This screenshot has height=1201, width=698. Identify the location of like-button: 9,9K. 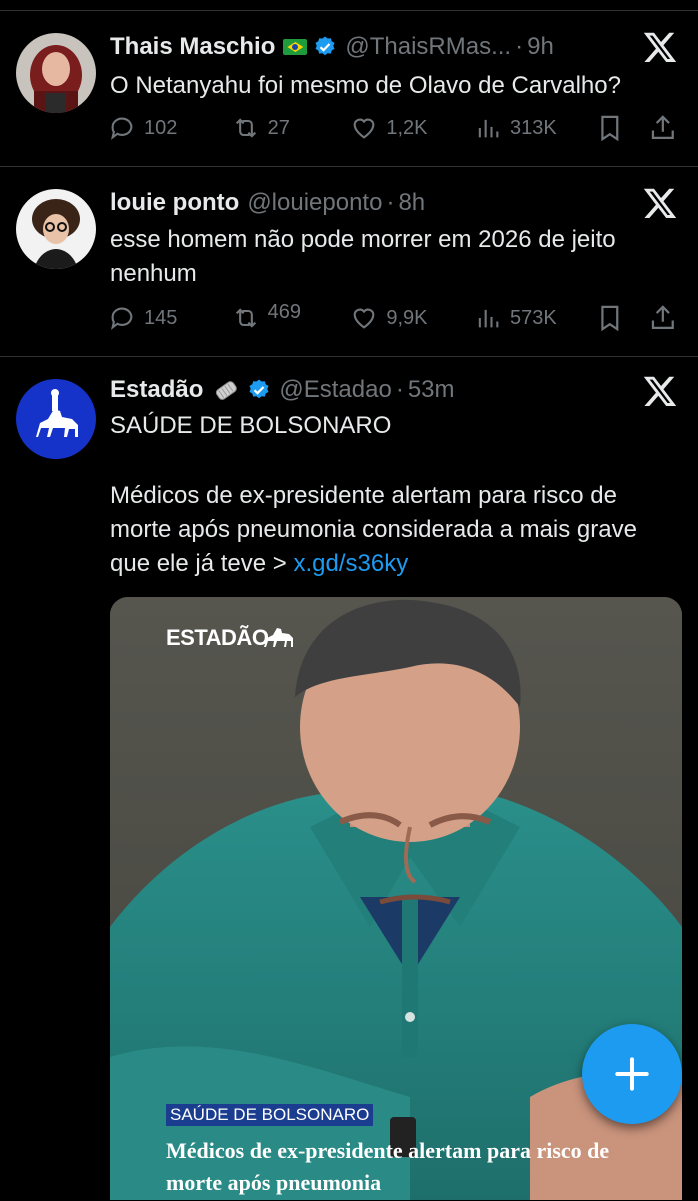
(412, 318).